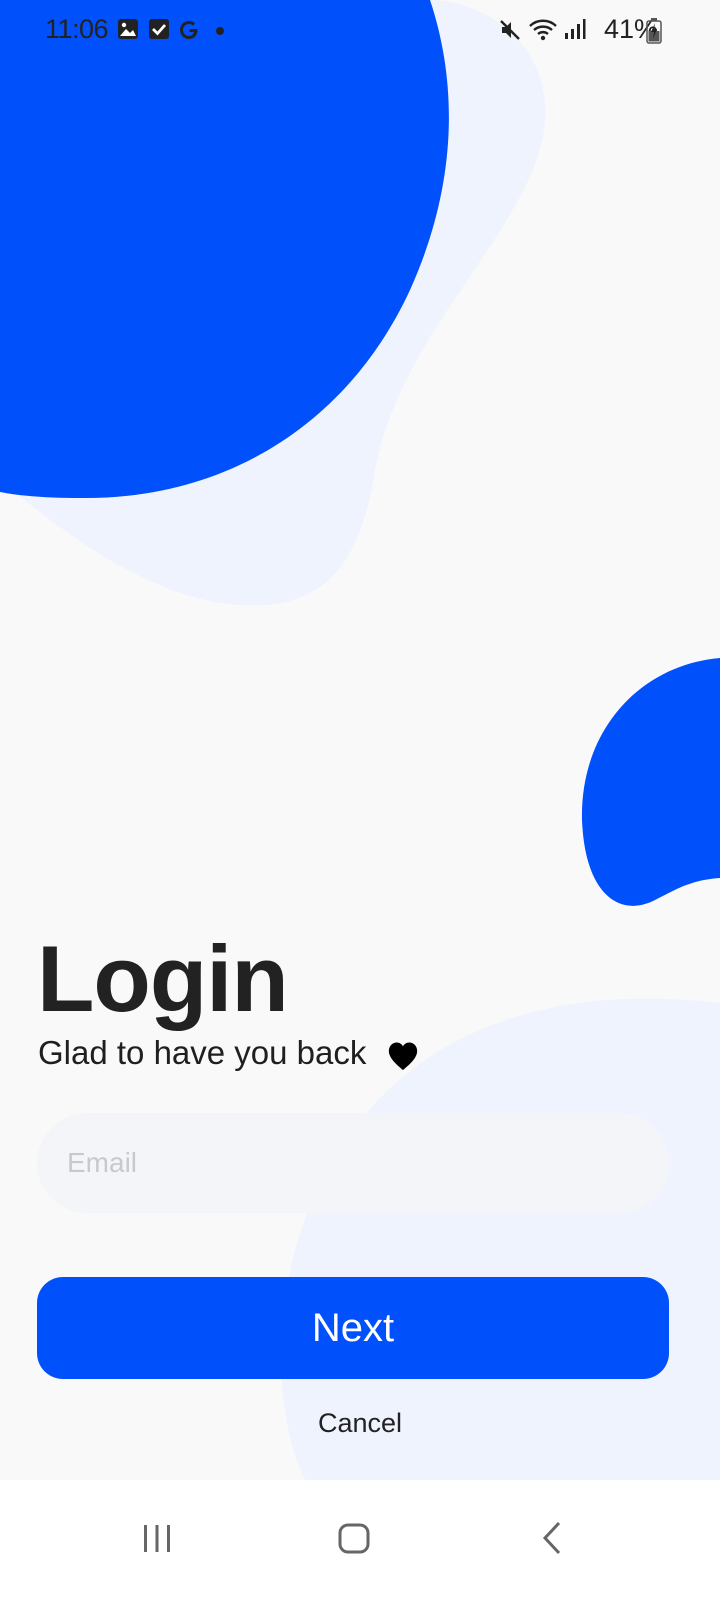 The height and width of the screenshot is (1600, 720). Describe the element at coordinates (159, 29) in the screenshot. I see `check-icon` at that location.